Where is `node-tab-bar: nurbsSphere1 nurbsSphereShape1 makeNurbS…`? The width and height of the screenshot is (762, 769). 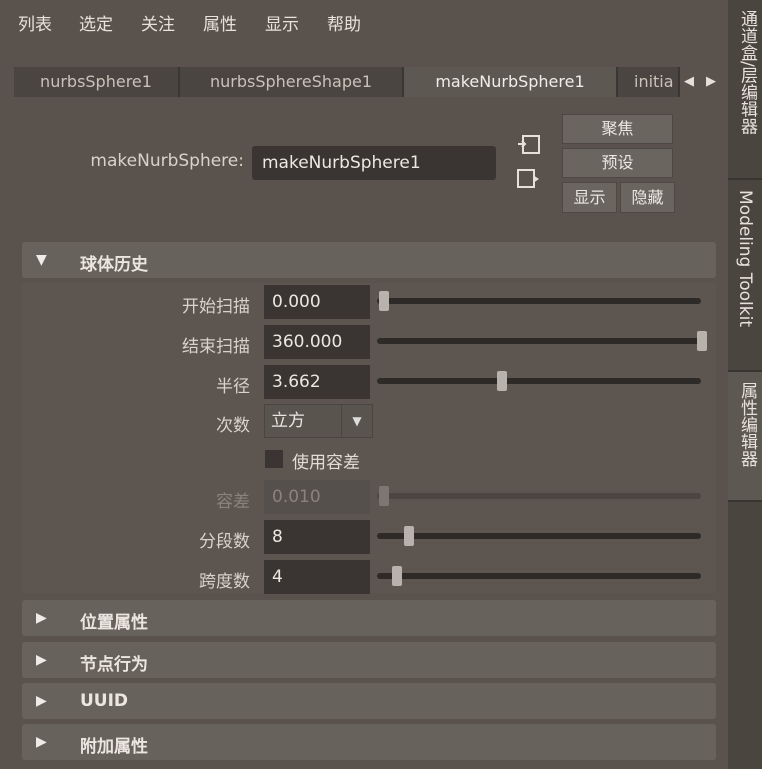 node-tab-bar: nurbsSphere1 nurbsSphereShape1 makeNurbS… is located at coordinates (371, 83).